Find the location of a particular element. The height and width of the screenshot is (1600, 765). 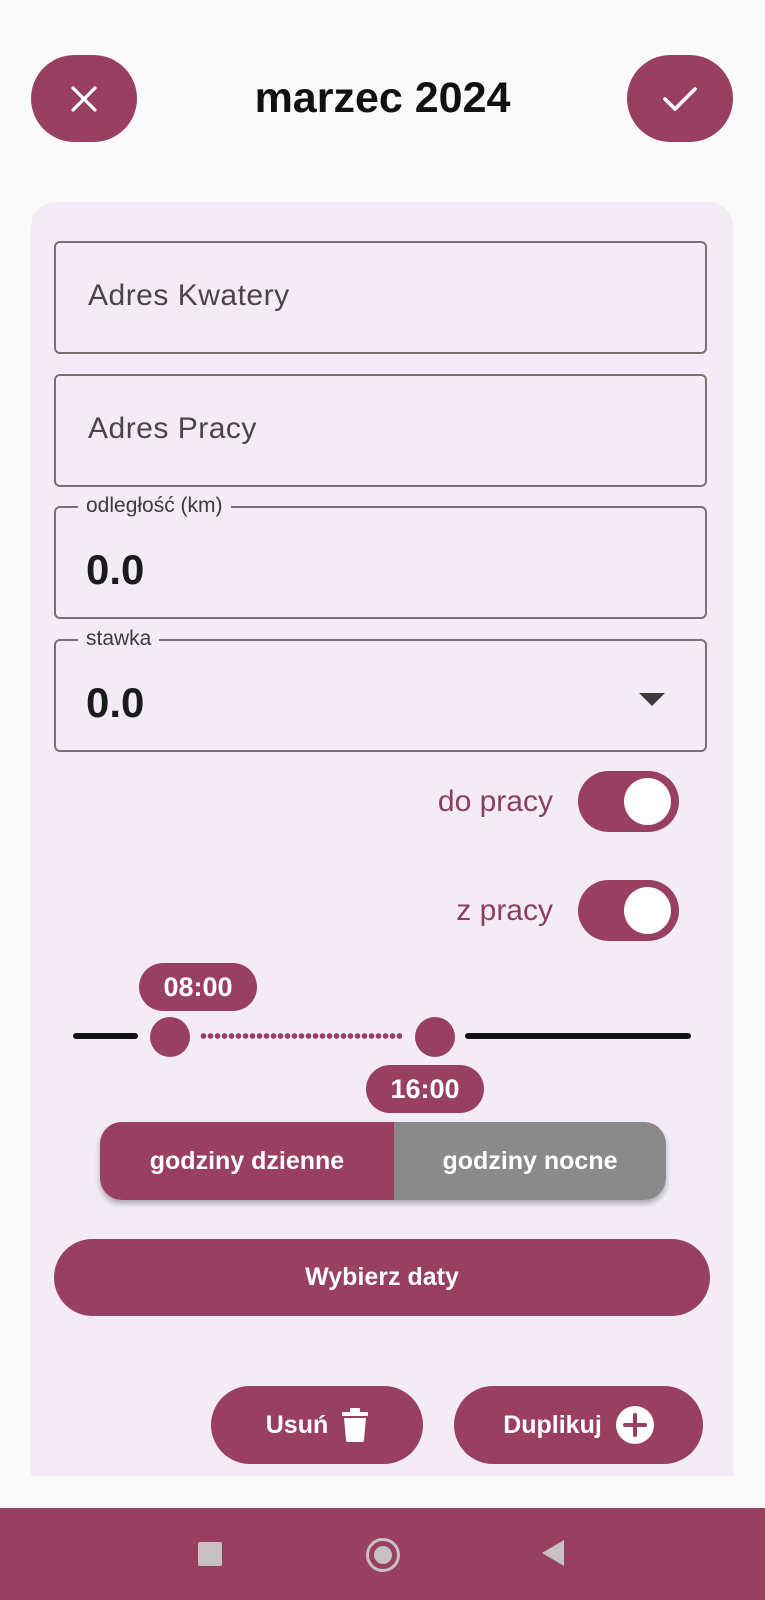

choose-dates-label: Wybierz daty is located at coordinates (382, 1277).